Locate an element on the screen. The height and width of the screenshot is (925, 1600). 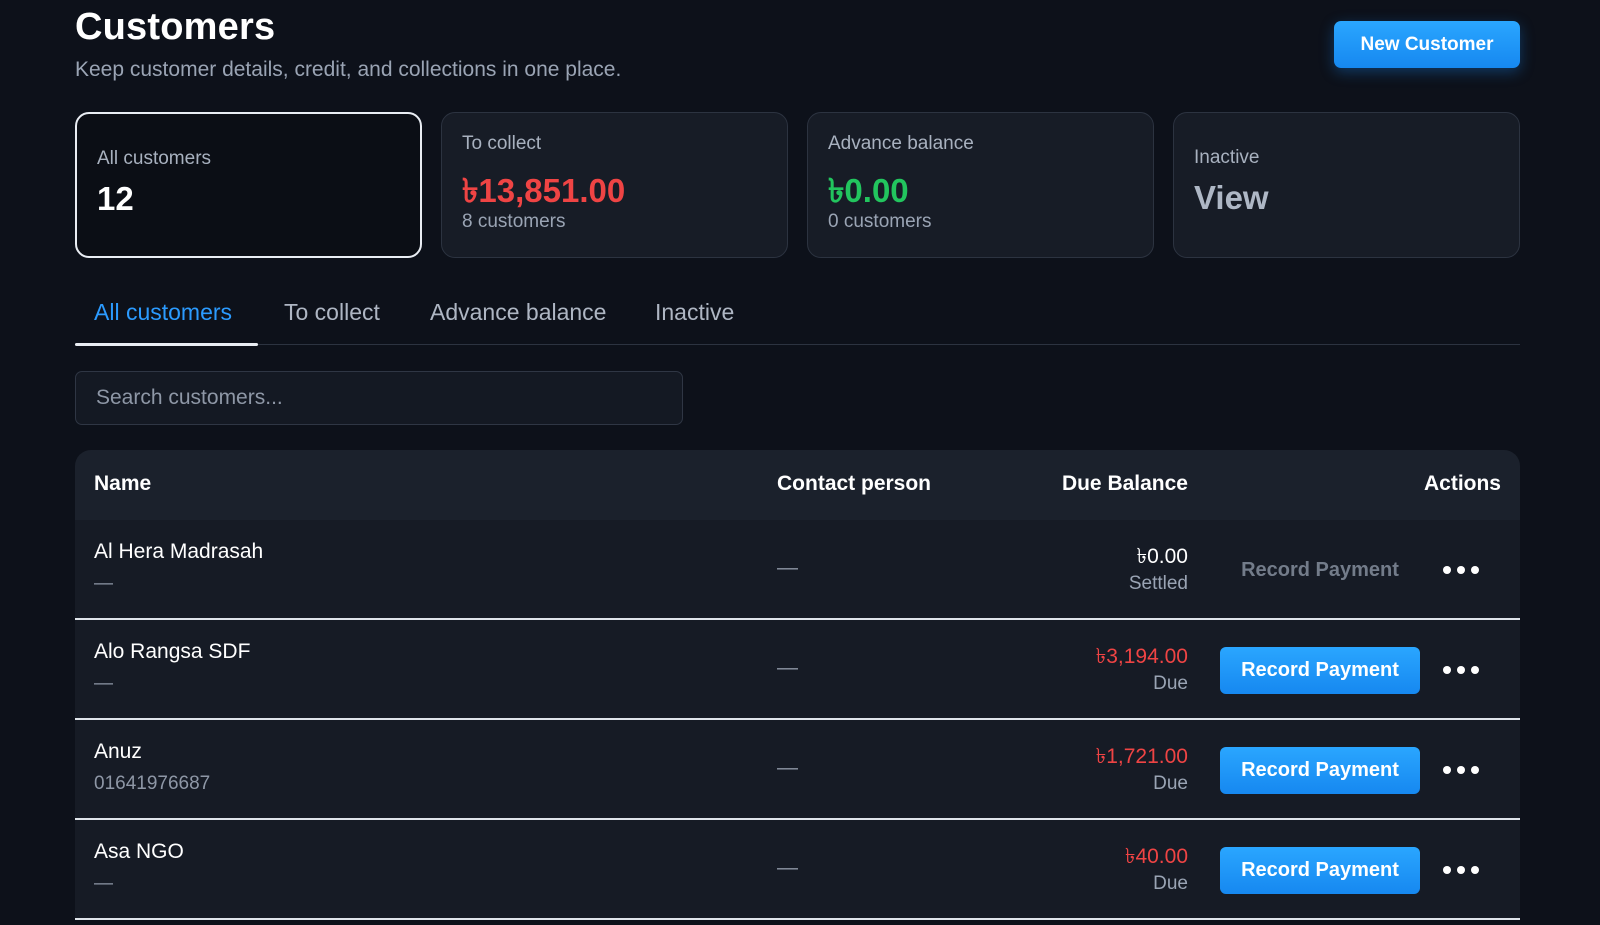
page-title: Customers is located at coordinates (175, 27).